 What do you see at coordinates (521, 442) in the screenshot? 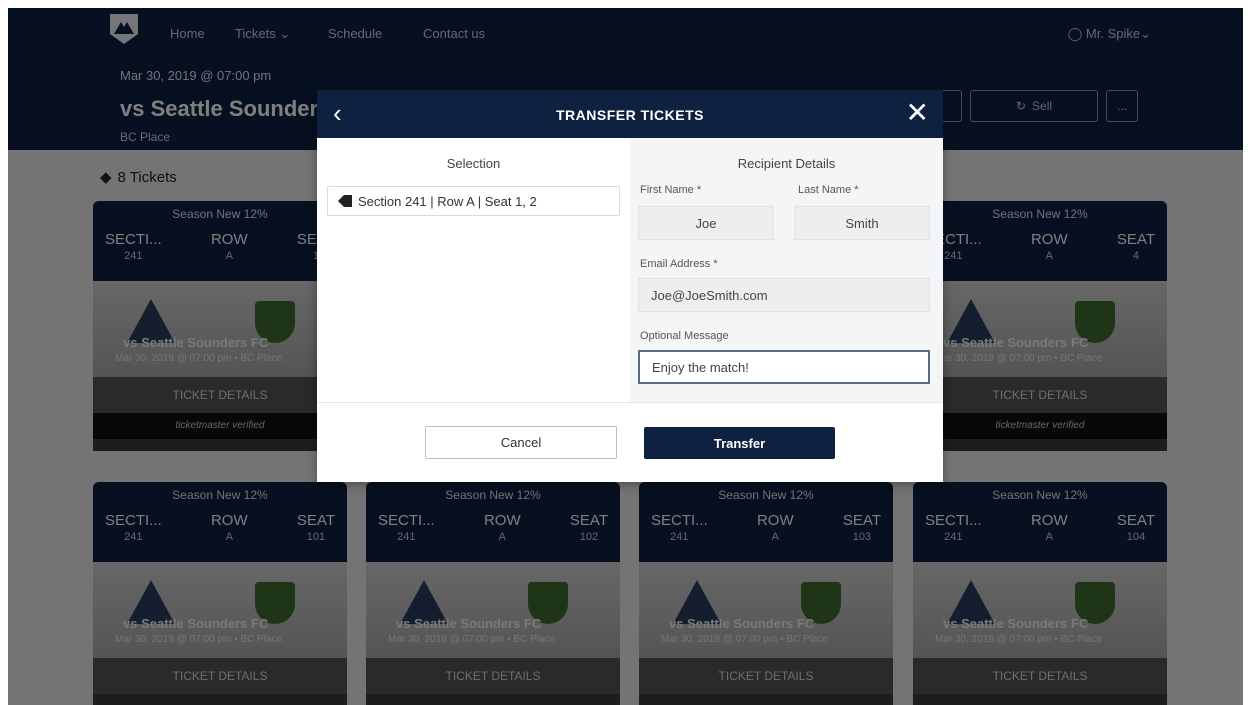
I see `cancel-button: Cancel` at bounding box center [521, 442].